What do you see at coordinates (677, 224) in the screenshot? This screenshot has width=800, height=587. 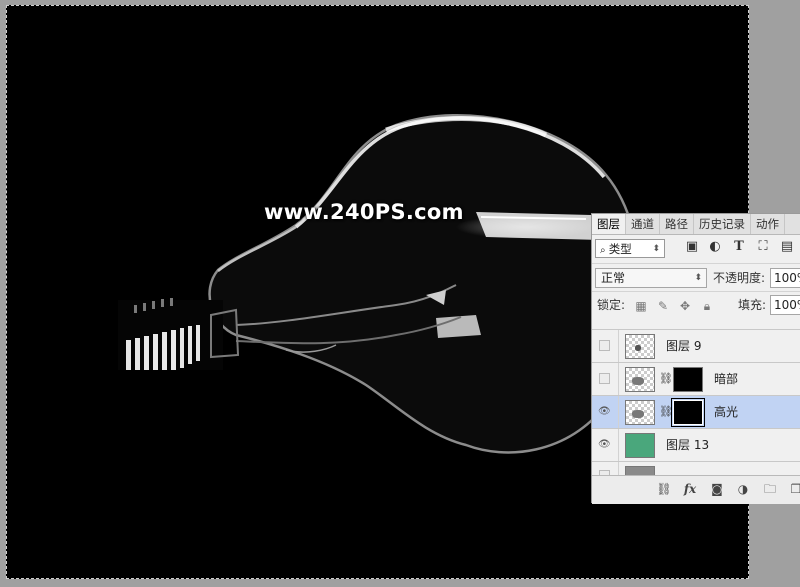 I see `tab-paths: 路径` at bounding box center [677, 224].